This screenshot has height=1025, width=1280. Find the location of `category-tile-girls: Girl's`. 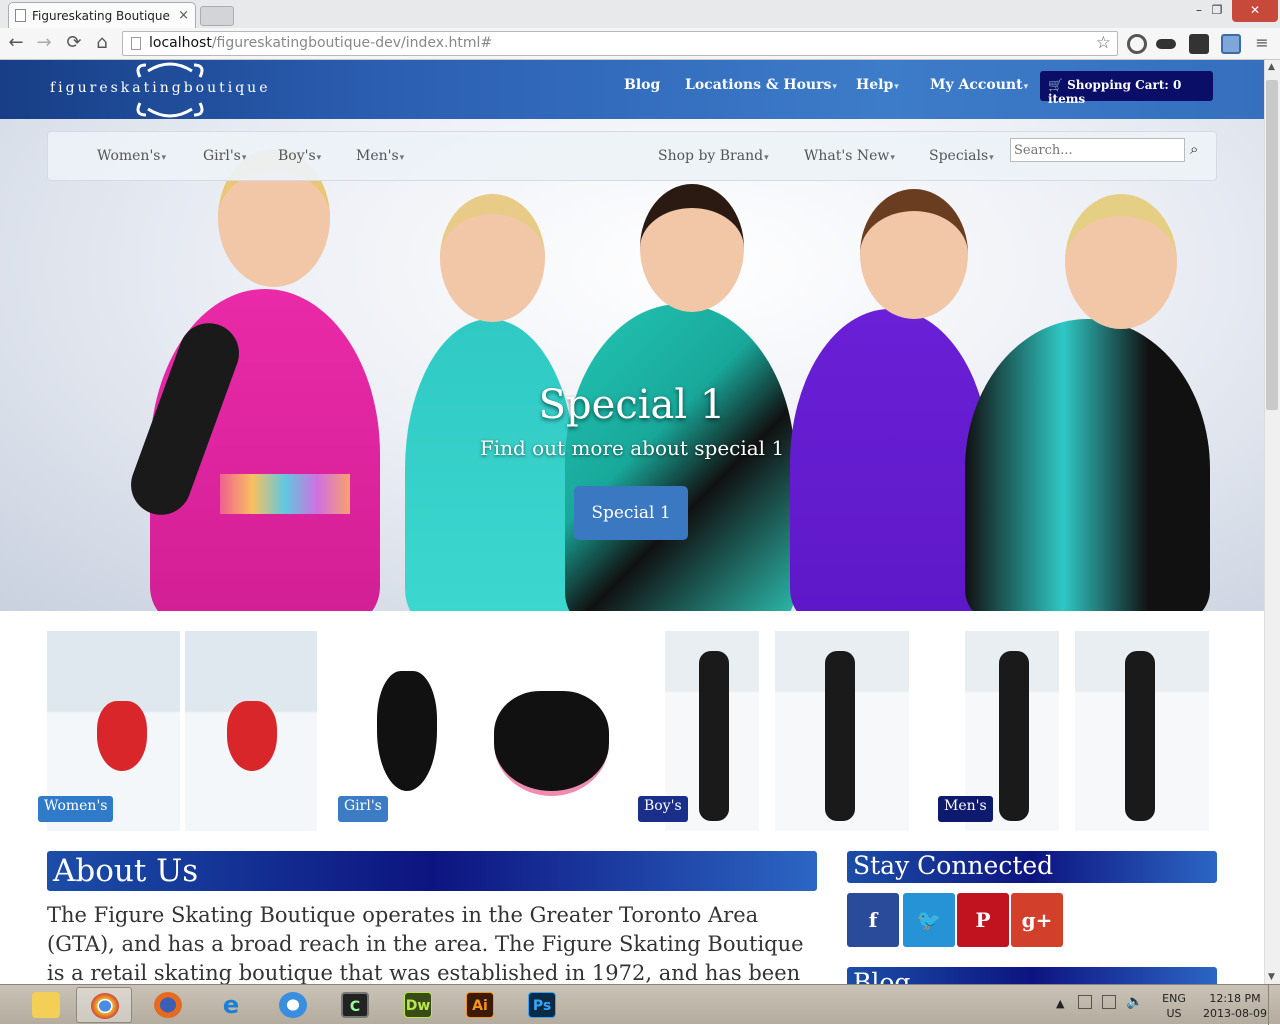

category-tile-girls: Girl's is located at coordinates (477, 731).